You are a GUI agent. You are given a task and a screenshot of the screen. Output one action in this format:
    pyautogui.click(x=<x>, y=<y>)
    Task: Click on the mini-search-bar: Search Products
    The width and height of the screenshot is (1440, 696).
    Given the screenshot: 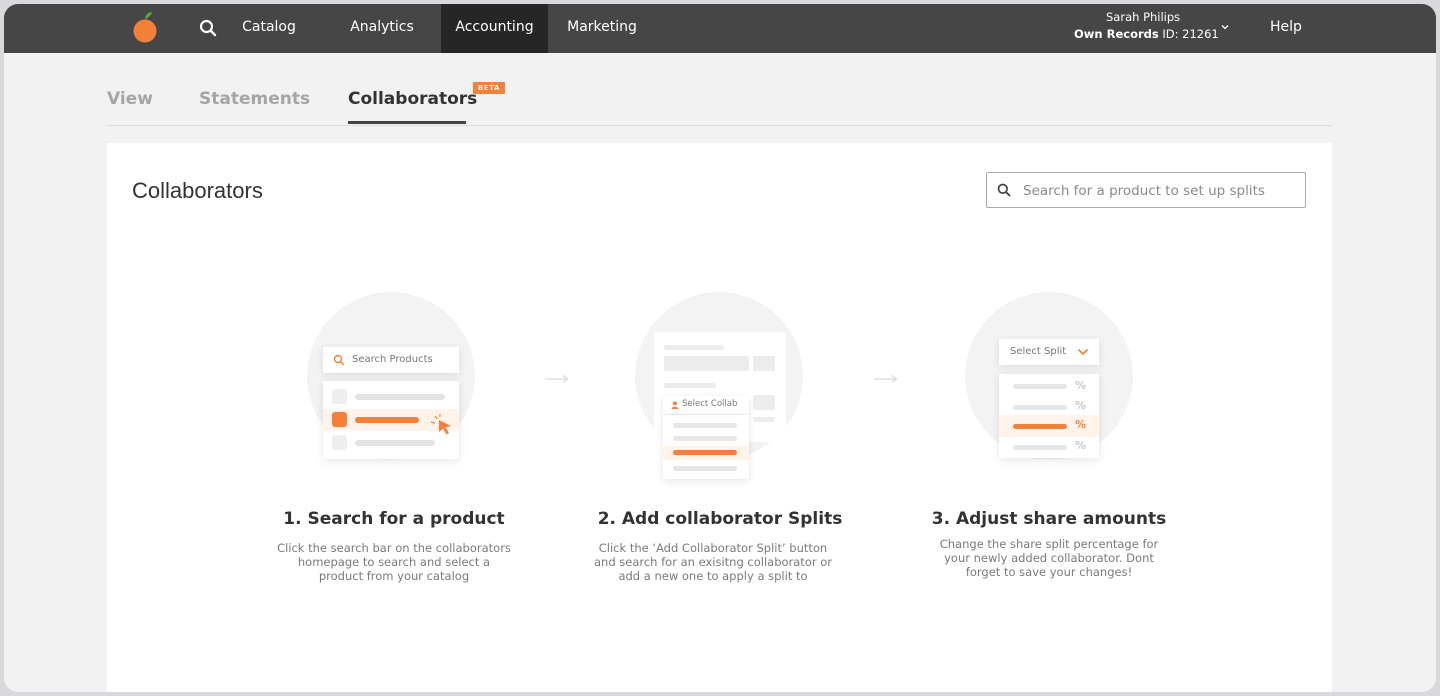 What is the action you would take?
    pyautogui.click(x=391, y=360)
    